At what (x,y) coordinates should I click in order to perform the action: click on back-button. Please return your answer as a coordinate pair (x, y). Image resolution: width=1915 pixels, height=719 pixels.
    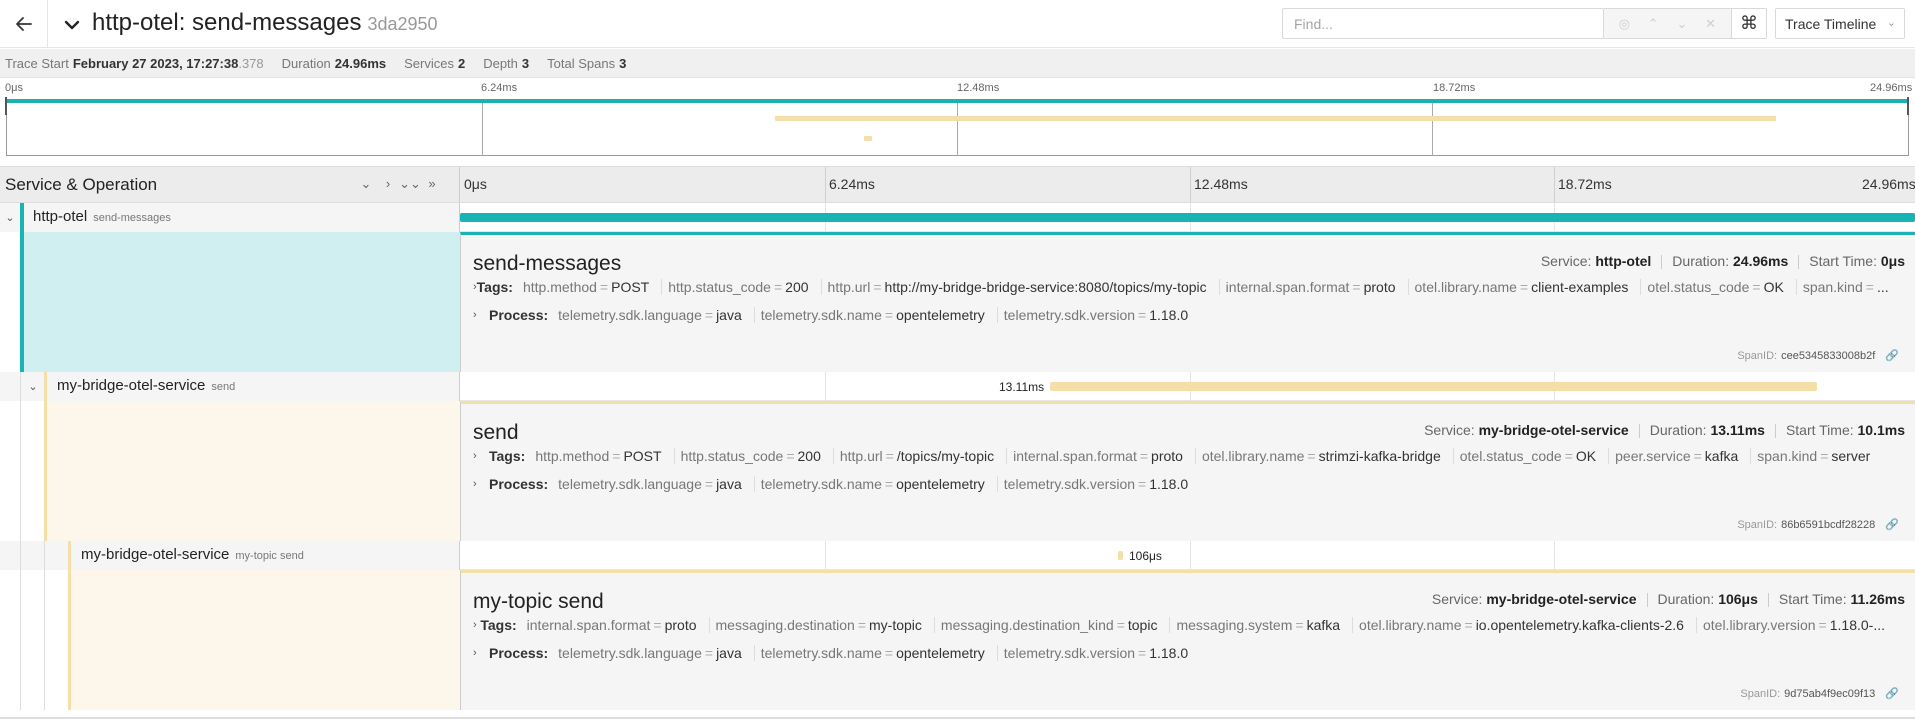
    Looking at the image, I should click on (24, 24).